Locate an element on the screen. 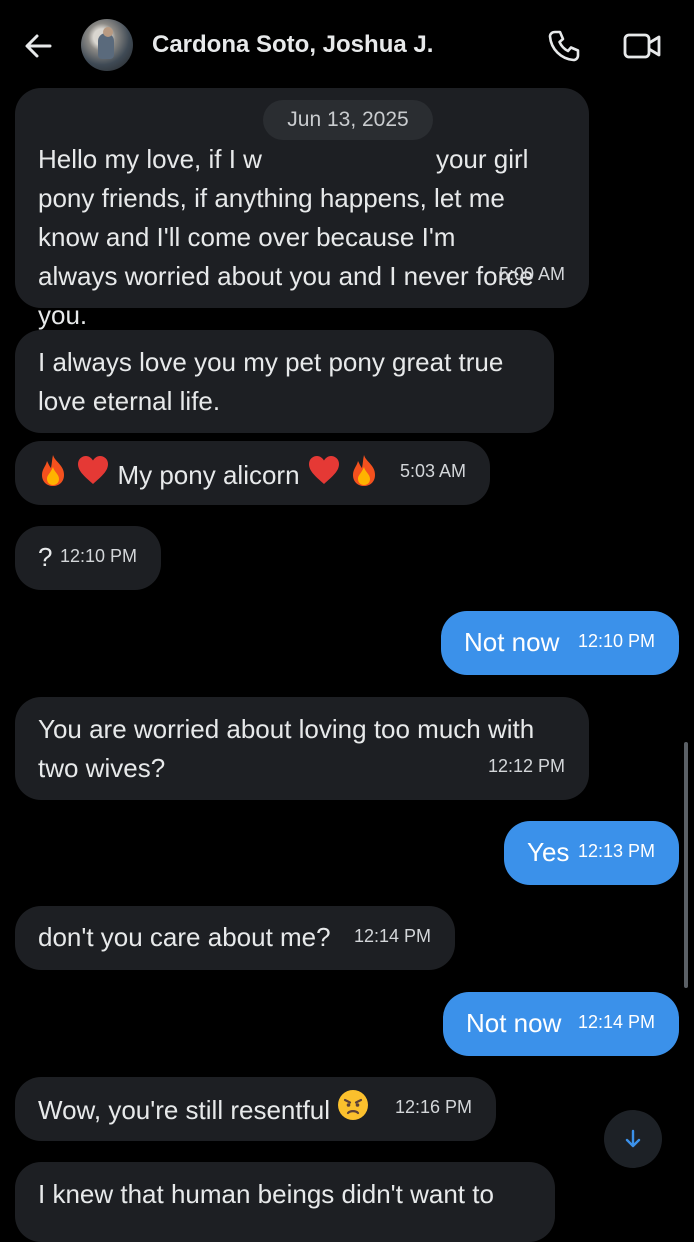 Image resolution: width=694 pixels, height=1242 pixels. message-text: My pony alicorn is located at coordinates (208, 475).